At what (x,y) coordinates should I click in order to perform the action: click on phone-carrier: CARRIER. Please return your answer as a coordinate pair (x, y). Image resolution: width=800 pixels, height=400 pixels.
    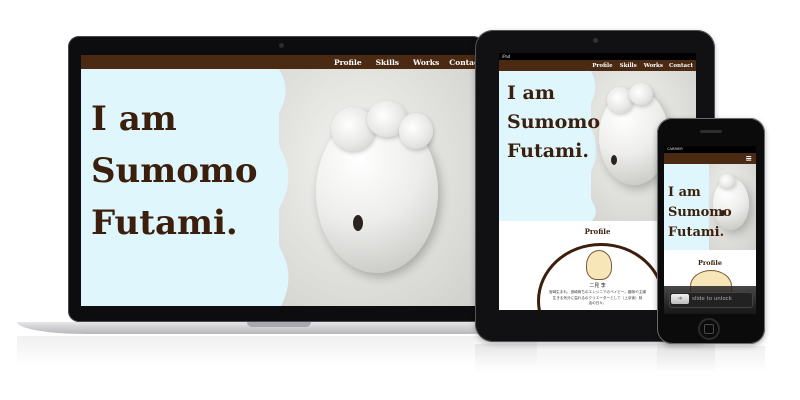
    Looking at the image, I should click on (675, 149).